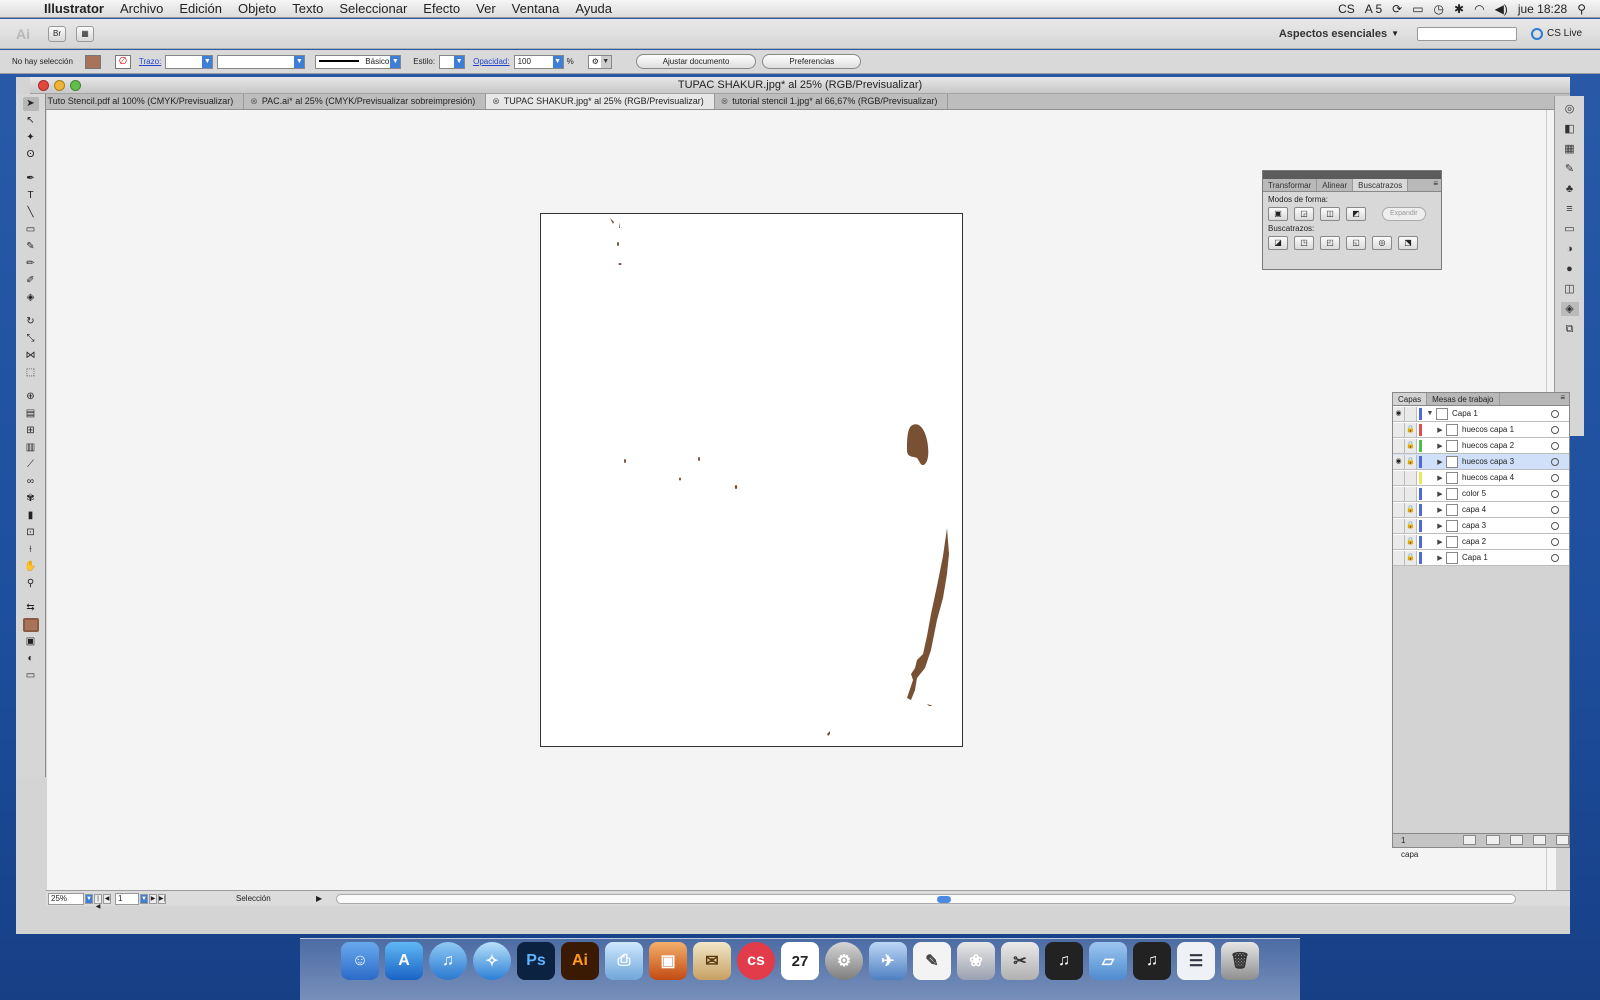 This screenshot has height=1000, width=1600. What do you see at coordinates (1459, 9) in the screenshot?
I see `bluetooth-icon: ✱` at bounding box center [1459, 9].